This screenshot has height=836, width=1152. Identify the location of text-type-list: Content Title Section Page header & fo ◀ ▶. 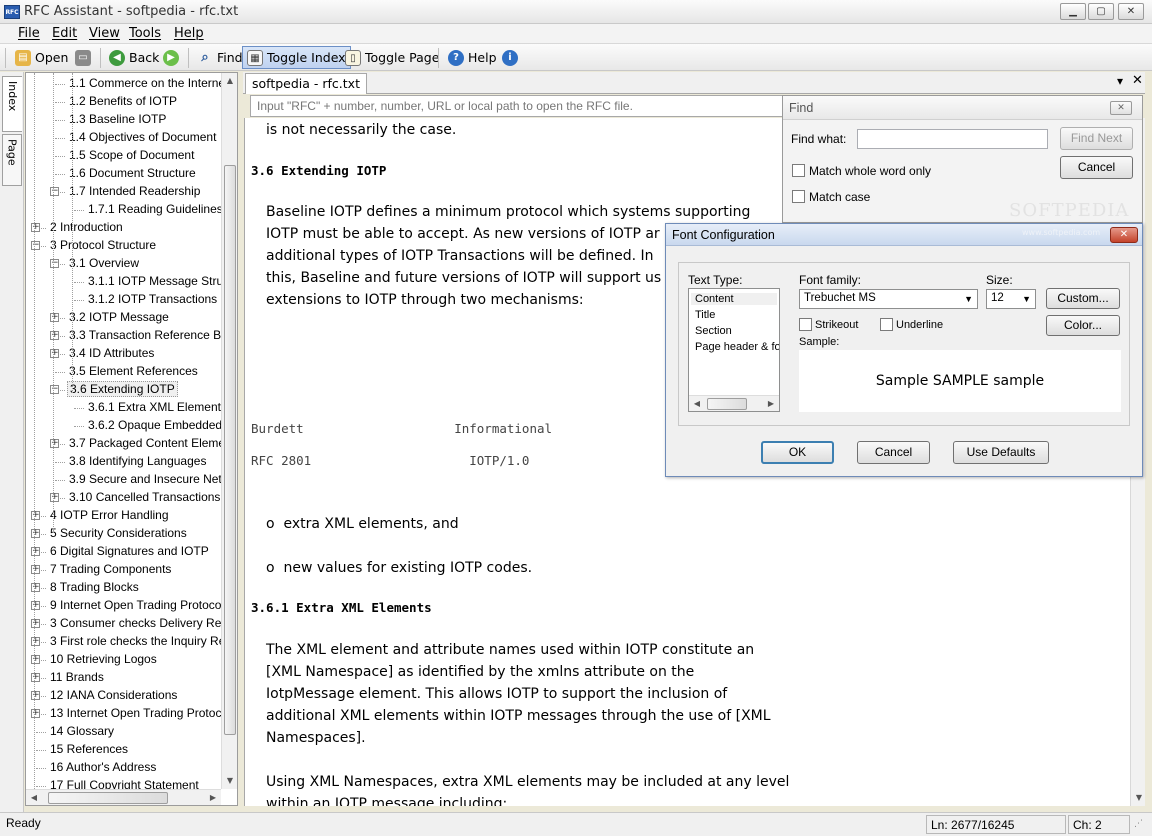
(734, 350).